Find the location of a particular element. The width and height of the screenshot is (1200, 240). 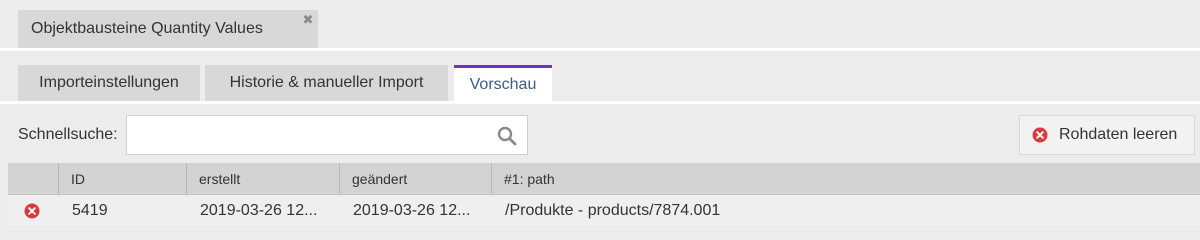

document-tab: Objektbausteine Quantity Values ✖ is located at coordinates (168, 29).